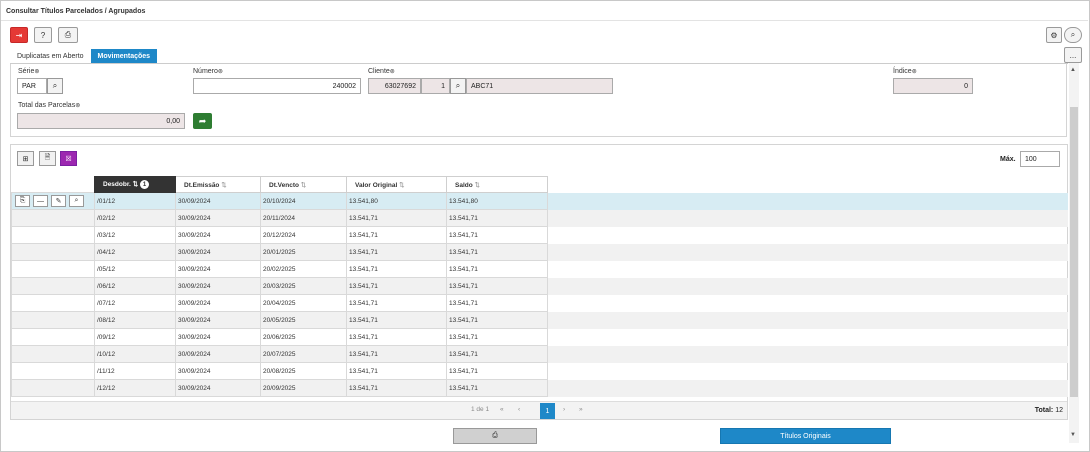  Describe the element at coordinates (1040, 159) in the screenshot. I see `max-input: 100` at that location.